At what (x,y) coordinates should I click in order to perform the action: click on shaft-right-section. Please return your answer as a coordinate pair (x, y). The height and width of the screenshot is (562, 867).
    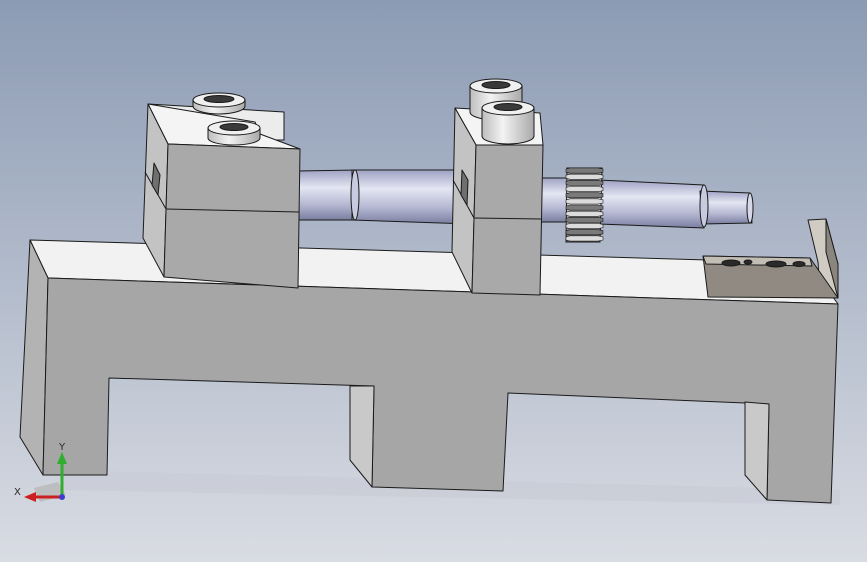
    Looking at the image, I should click on (651, 204).